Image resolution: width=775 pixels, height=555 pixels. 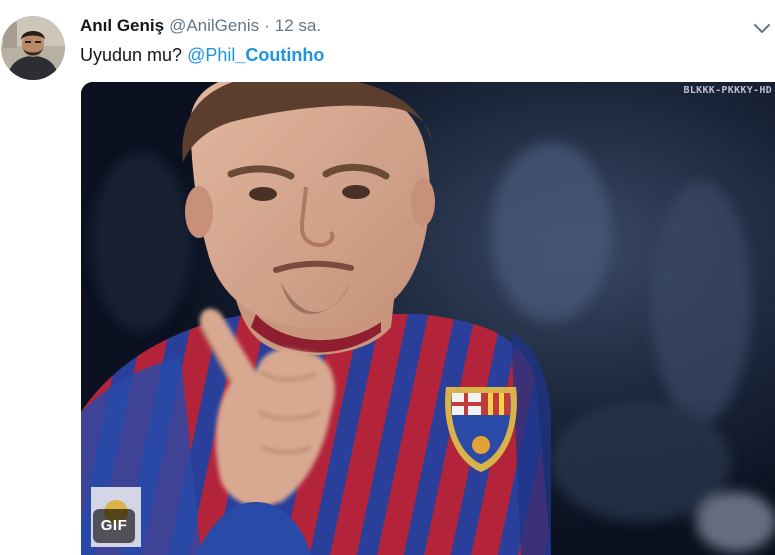 I want to click on tweet-text-body: Uyudun mu?, so click(x=134, y=55).